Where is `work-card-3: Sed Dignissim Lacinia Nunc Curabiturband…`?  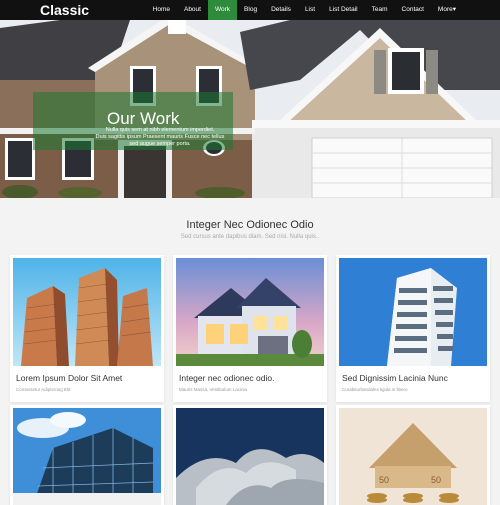 work-card-3: Sed Dignissim Lacinia Nunc Curabiturband… is located at coordinates (413, 328).